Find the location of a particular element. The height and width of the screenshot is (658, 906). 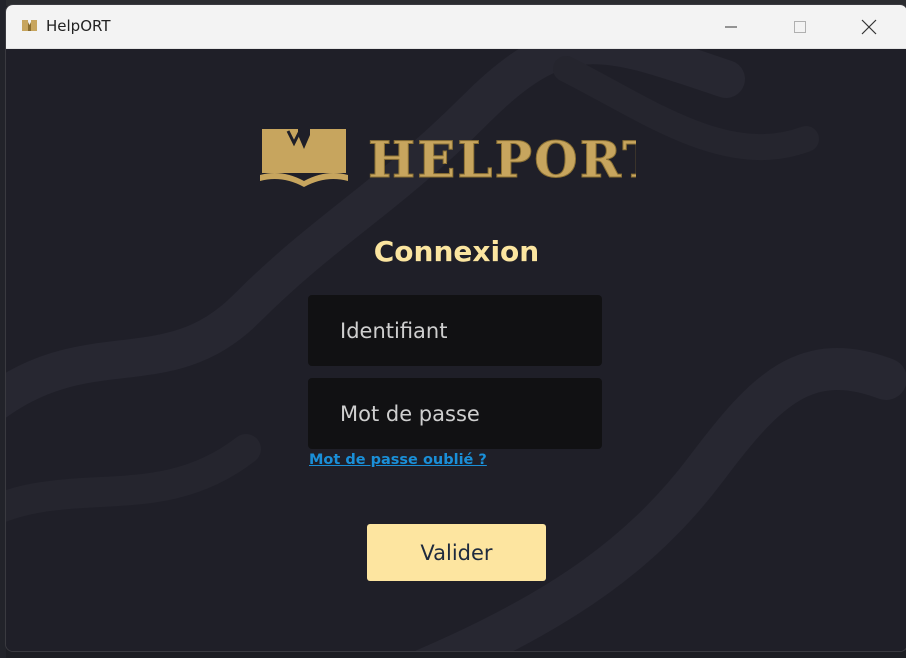

submit-button: Valider is located at coordinates (456, 552).